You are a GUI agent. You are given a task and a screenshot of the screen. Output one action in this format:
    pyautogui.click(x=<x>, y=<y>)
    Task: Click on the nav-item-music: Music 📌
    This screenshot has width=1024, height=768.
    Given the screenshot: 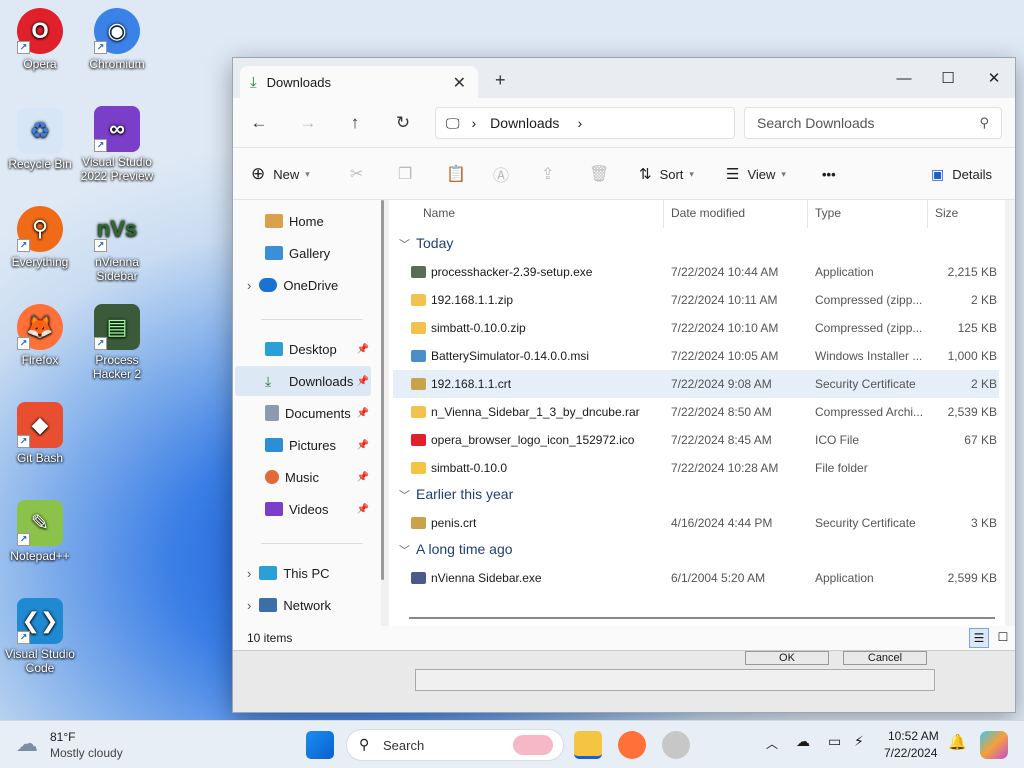 What is the action you would take?
    pyautogui.click(x=303, y=477)
    